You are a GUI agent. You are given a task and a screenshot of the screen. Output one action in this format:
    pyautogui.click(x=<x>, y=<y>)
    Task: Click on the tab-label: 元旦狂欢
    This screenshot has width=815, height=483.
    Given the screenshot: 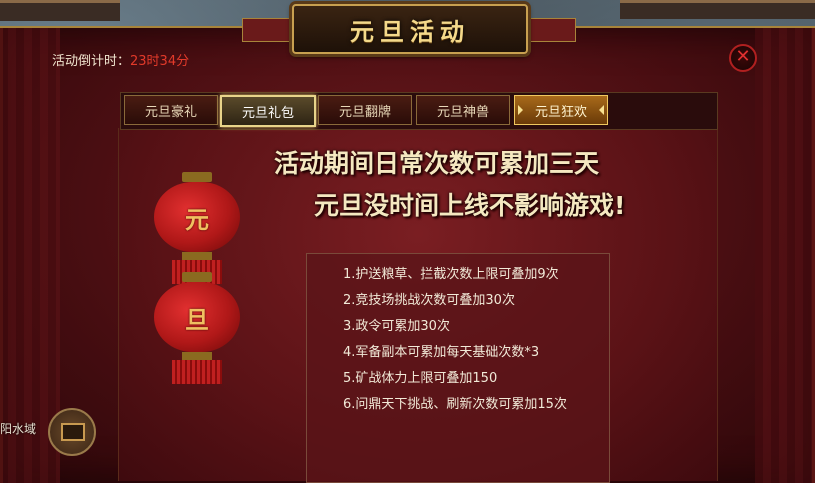 What is the action you would take?
    pyautogui.click(x=560, y=112)
    